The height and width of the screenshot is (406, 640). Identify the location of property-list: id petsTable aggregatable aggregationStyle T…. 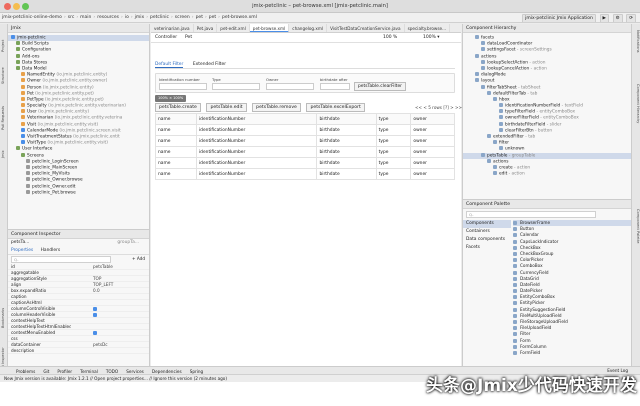
(78, 309).